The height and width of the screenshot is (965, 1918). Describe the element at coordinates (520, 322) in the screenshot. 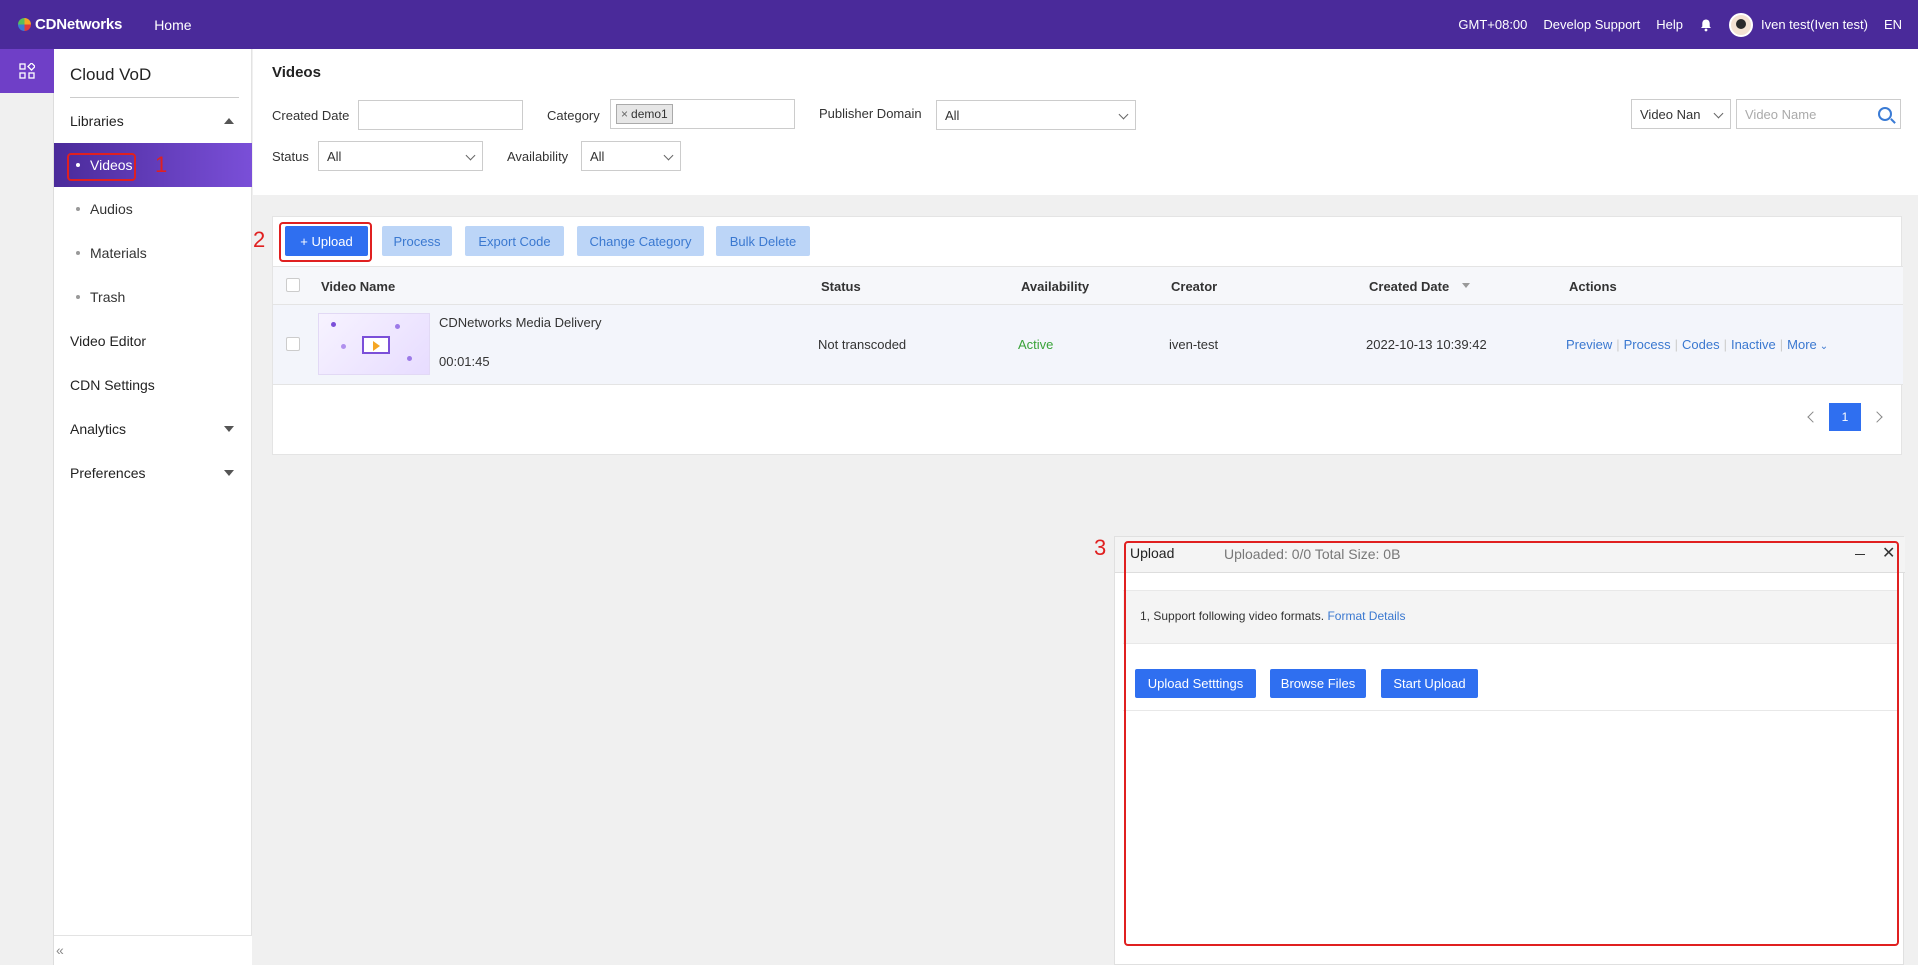

I see `video-name: CDNetworks Media Delivery` at that location.